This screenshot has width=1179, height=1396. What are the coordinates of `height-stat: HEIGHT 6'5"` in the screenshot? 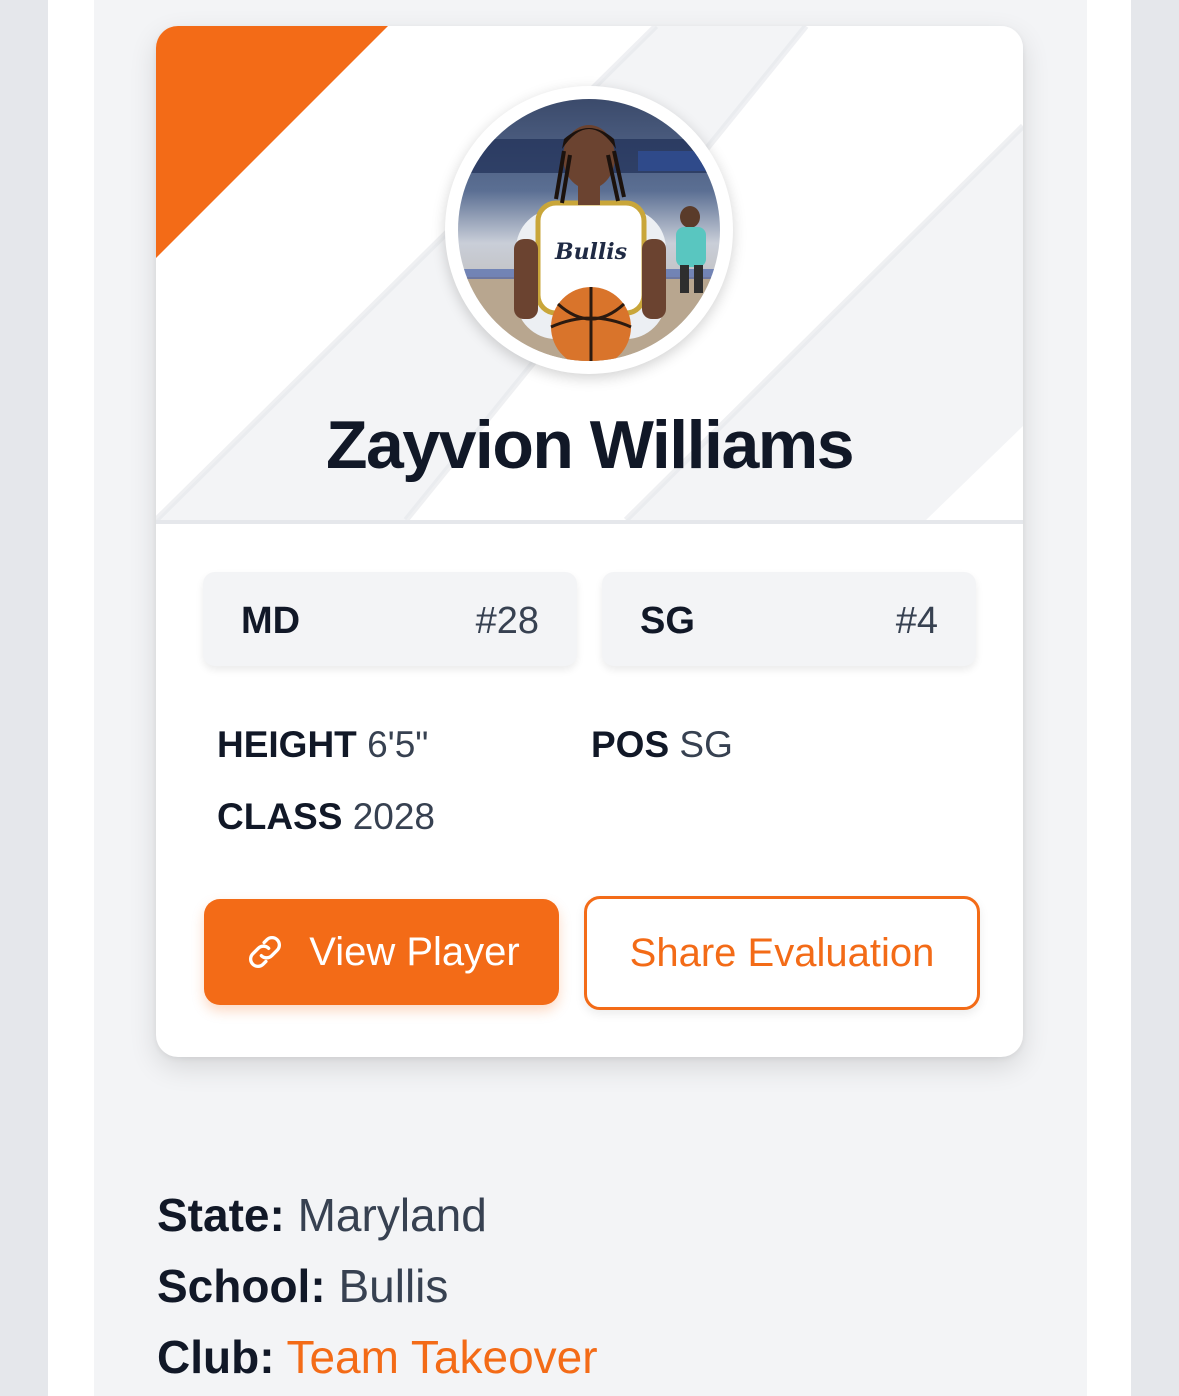 It's located at (322, 745).